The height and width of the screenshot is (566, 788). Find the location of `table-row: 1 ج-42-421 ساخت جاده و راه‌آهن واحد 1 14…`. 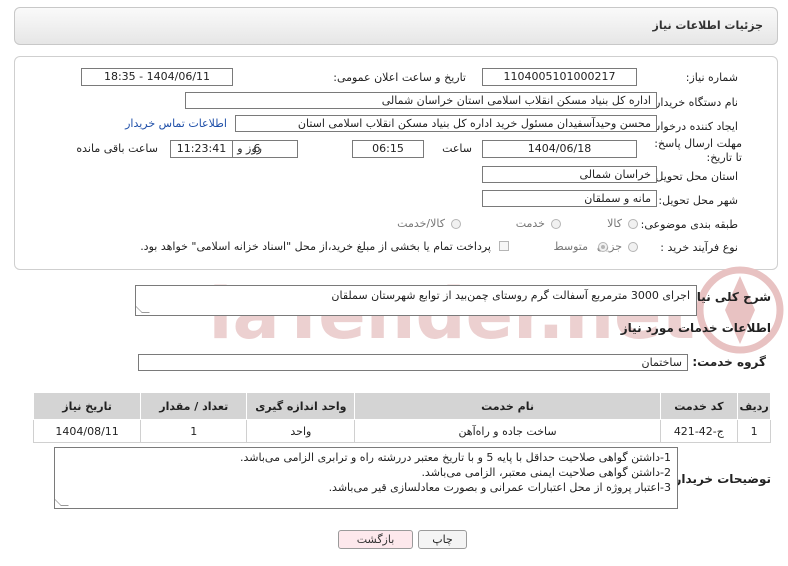

table-row: 1 ج-42-421 ساخت جاده و راه‌آهن واحد 1 14… is located at coordinates (401, 431).